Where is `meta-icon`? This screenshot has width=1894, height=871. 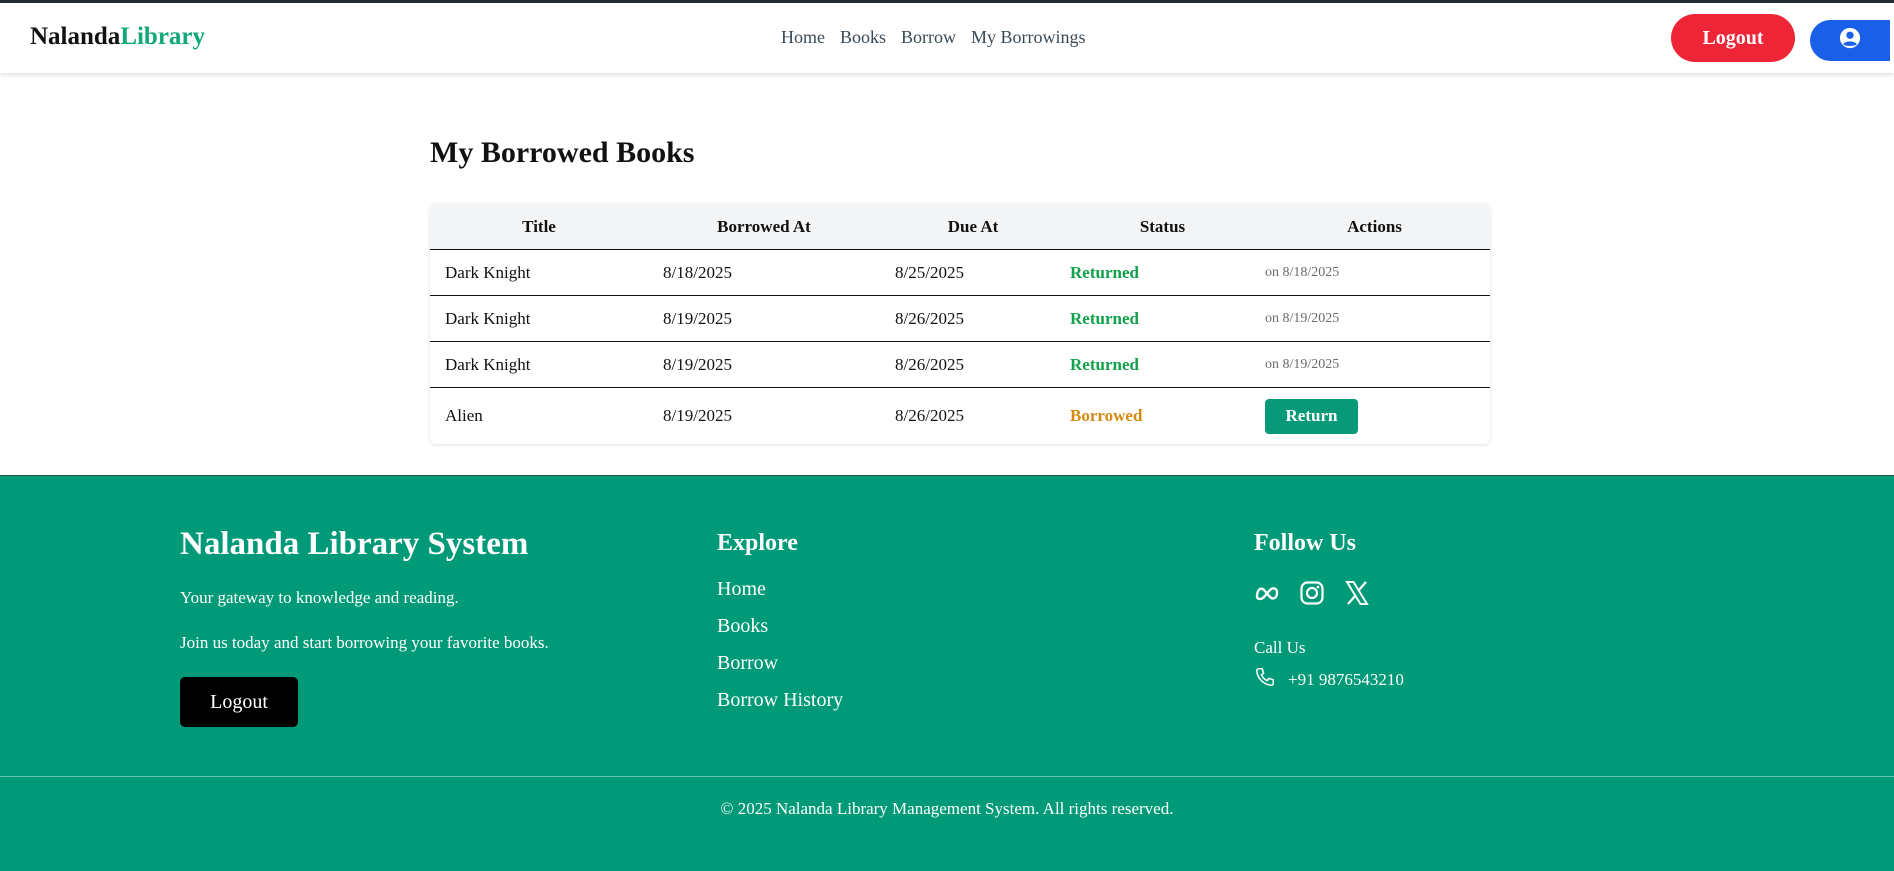 meta-icon is located at coordinates (1267, 593).